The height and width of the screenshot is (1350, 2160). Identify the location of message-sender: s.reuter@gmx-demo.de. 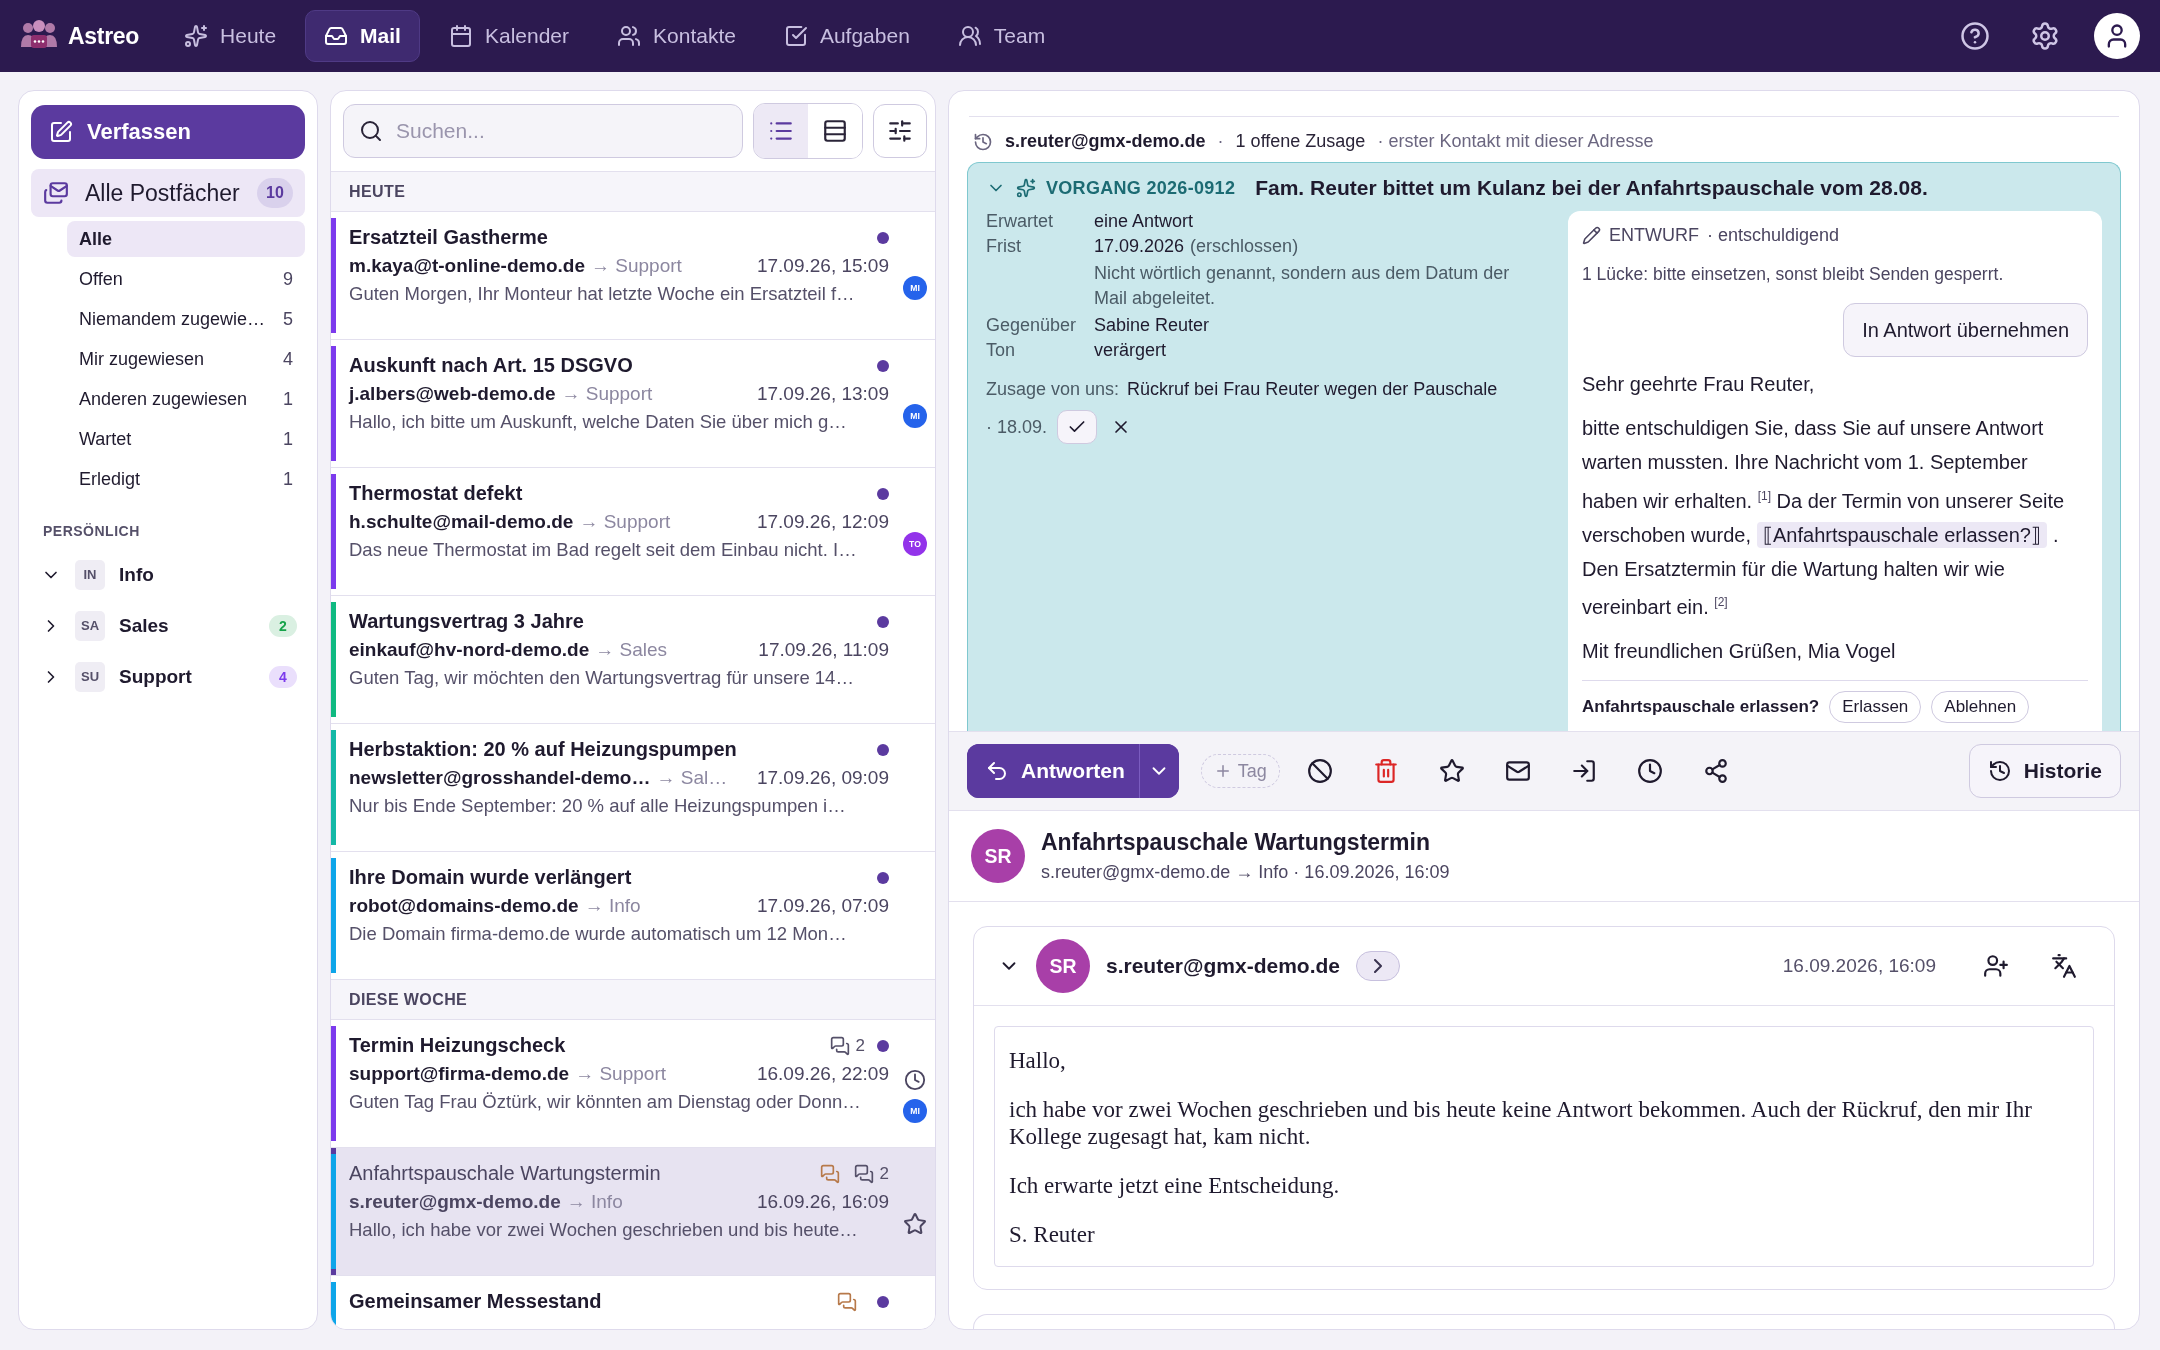
(1223, 966).